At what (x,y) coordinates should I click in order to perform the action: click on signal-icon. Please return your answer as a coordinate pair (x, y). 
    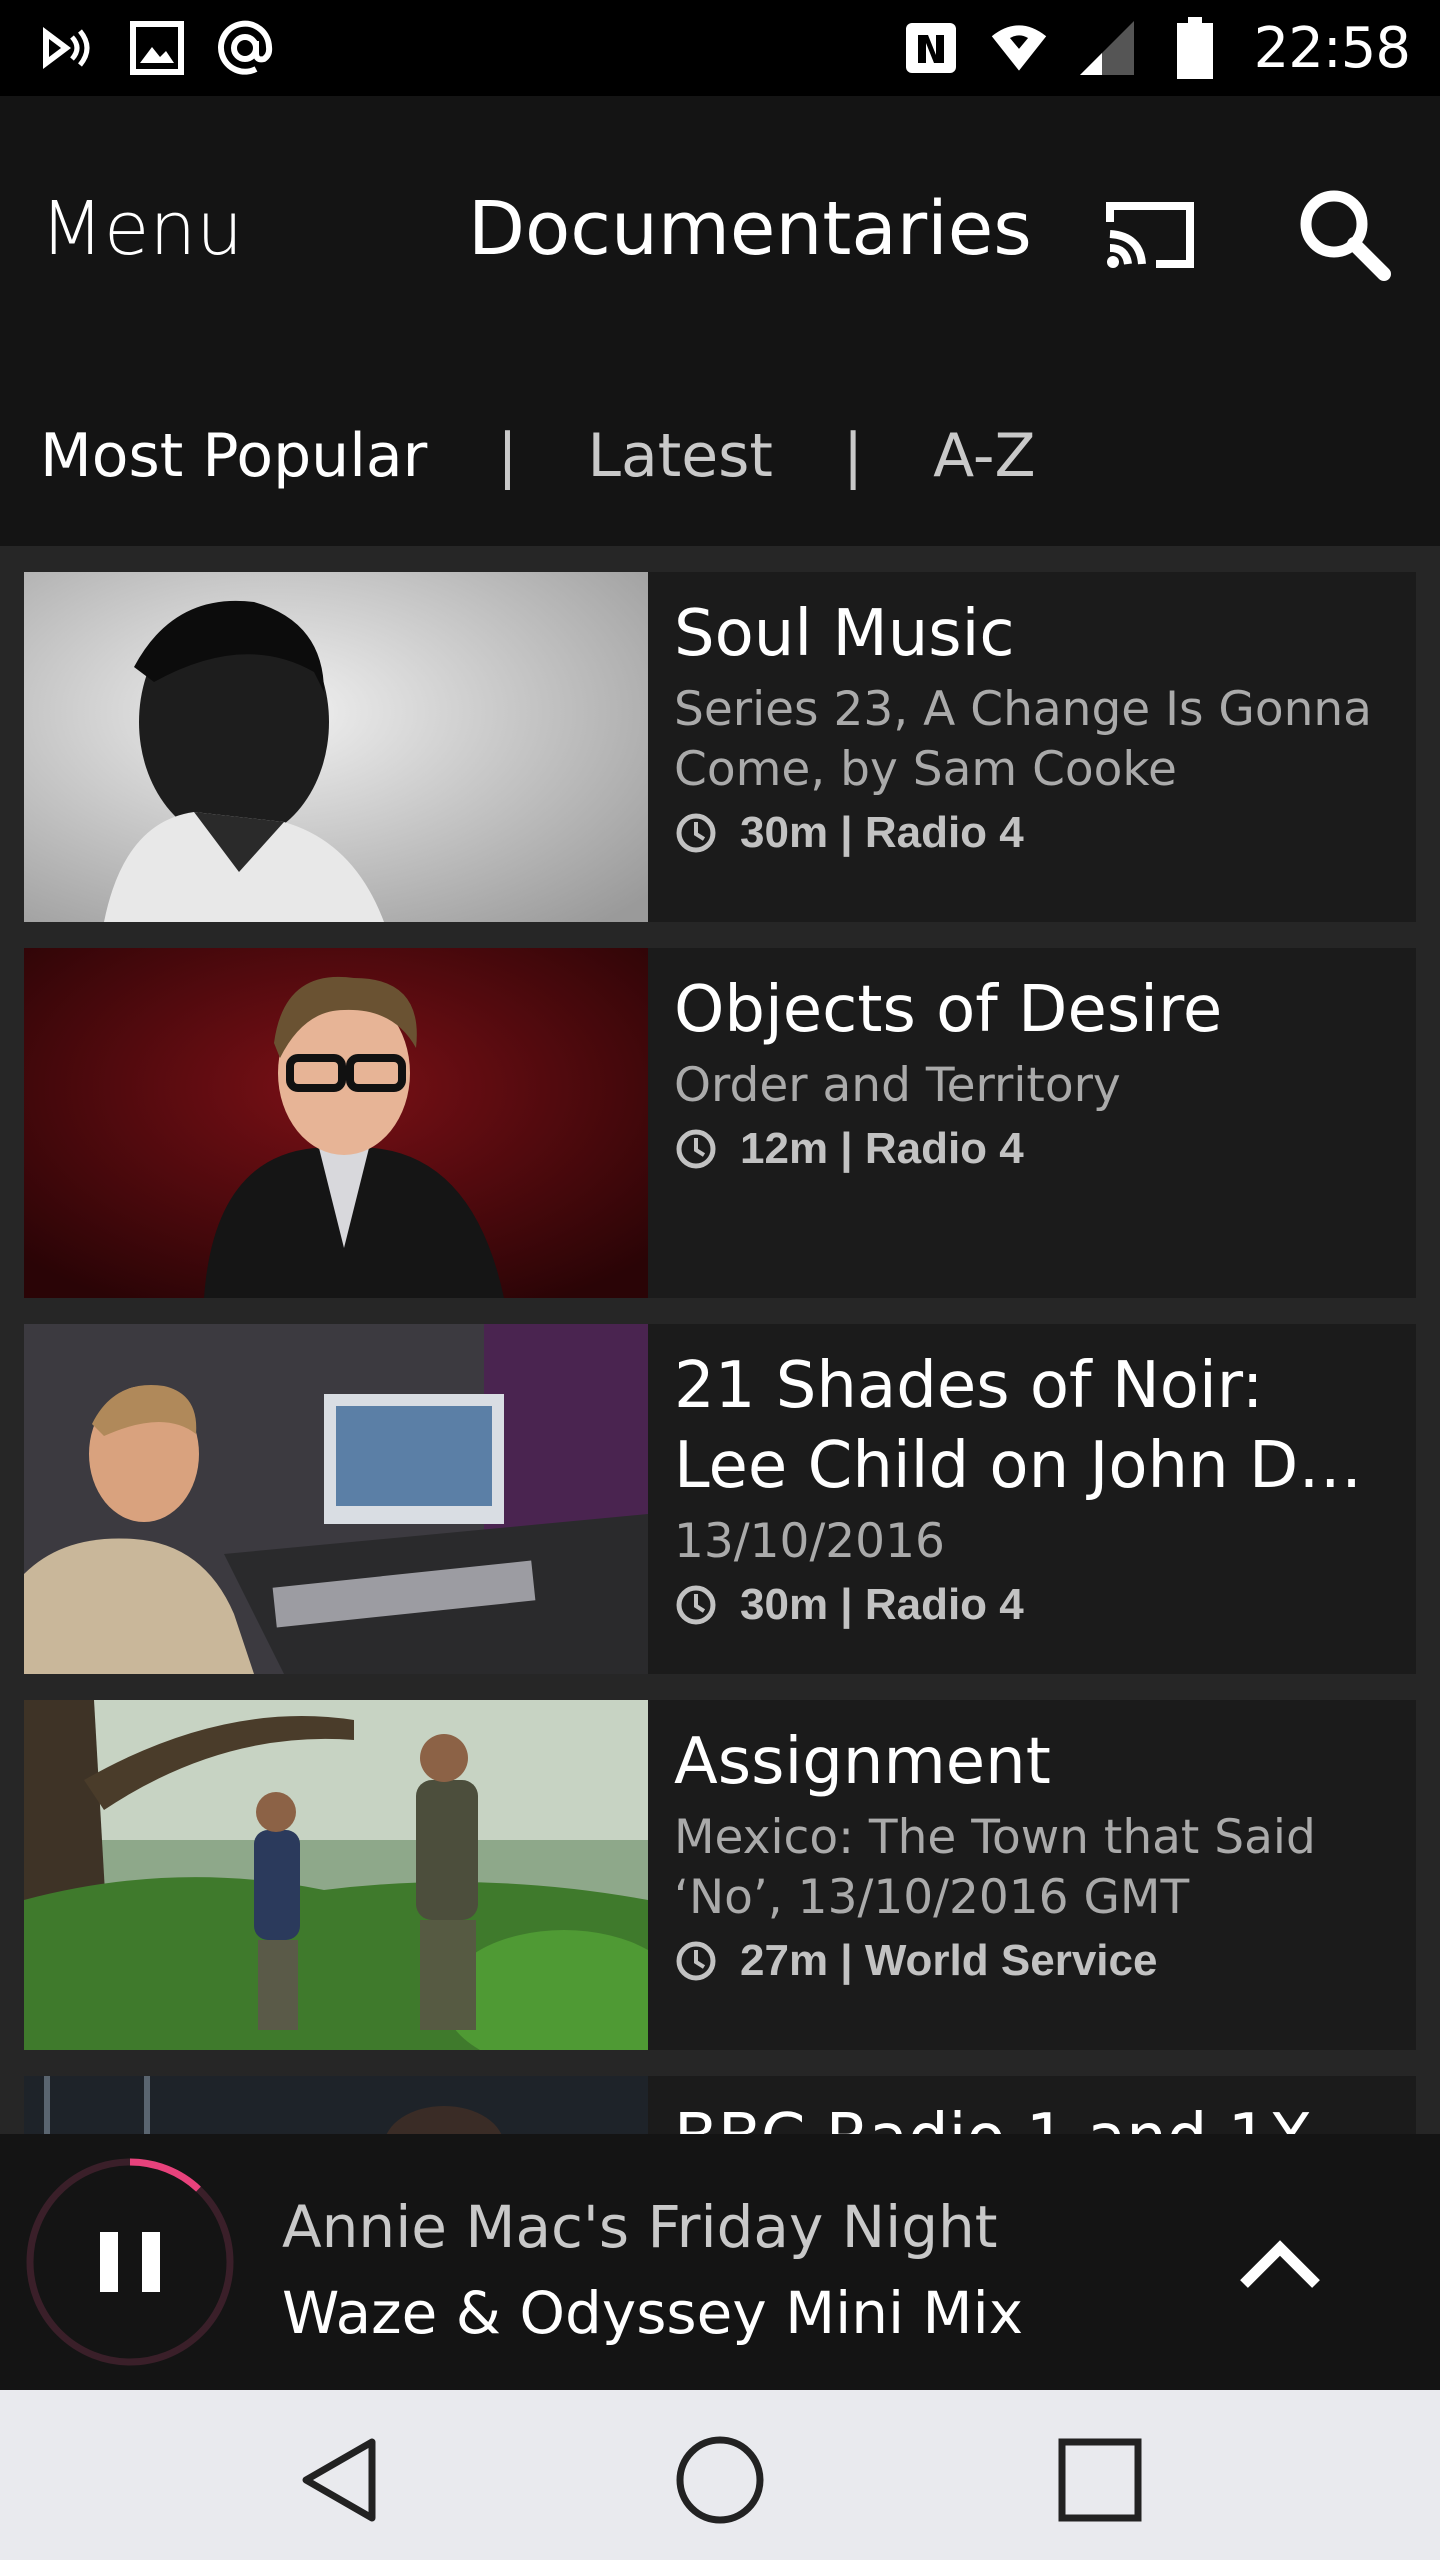
    Looking at the image, I should click on (1107, 48).